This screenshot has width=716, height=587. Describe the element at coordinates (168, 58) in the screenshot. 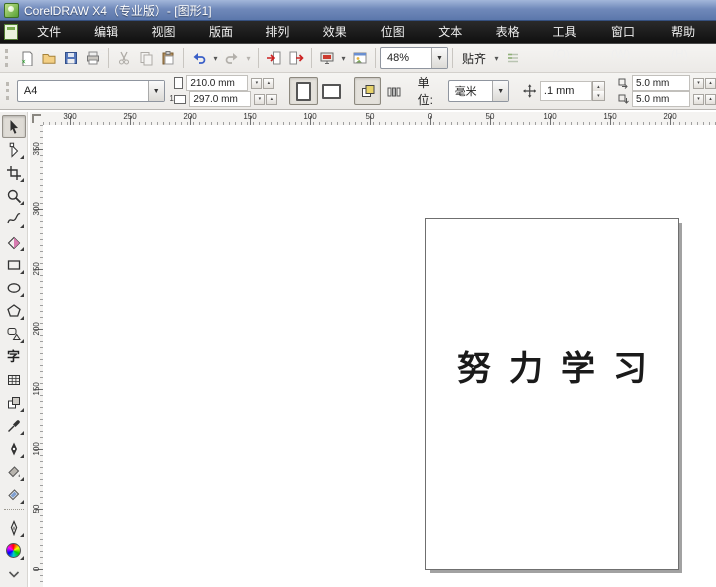

I see `paste-button` at that location.